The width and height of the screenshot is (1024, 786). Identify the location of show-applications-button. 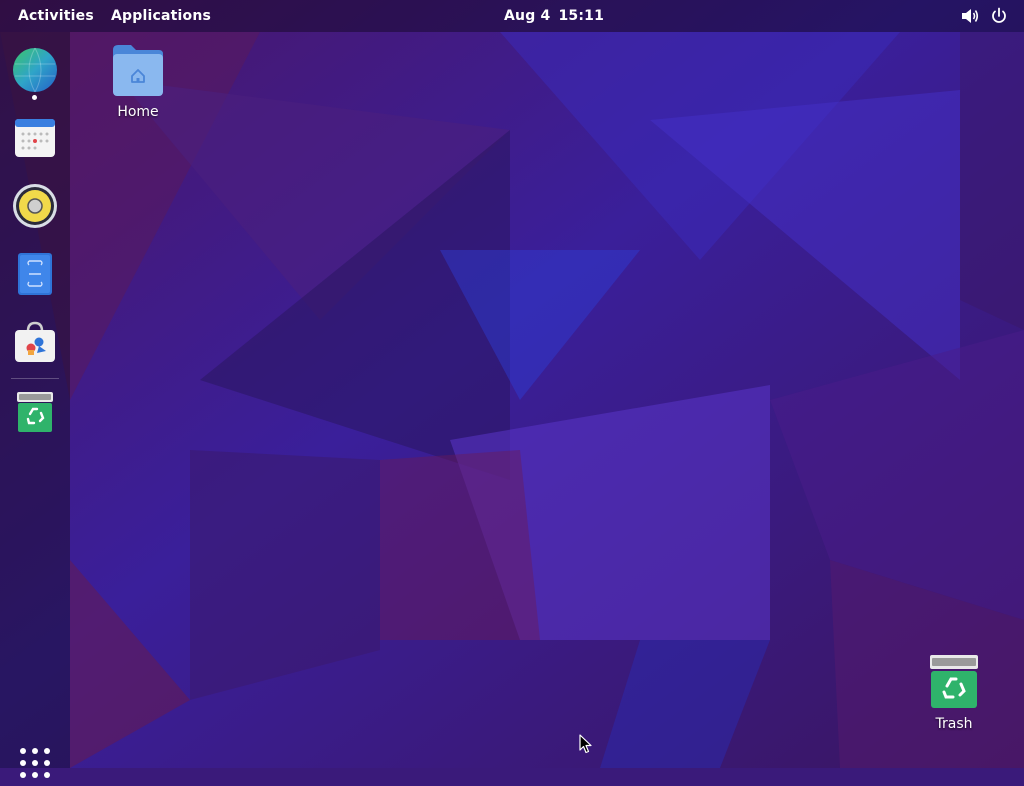
(35, 763).